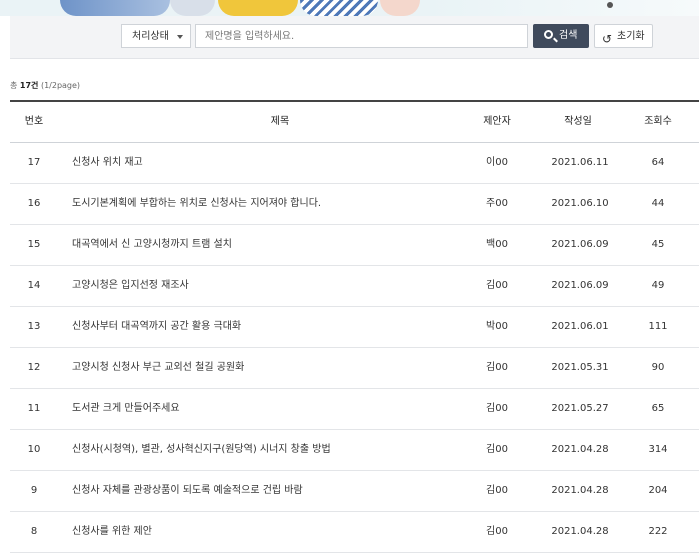 This screenshot has height=553, width=699. I want to click on row-title-link: 신청사 자체를 관광상품이 되도록 예술적으로 건립 바람, so click(187, 491).